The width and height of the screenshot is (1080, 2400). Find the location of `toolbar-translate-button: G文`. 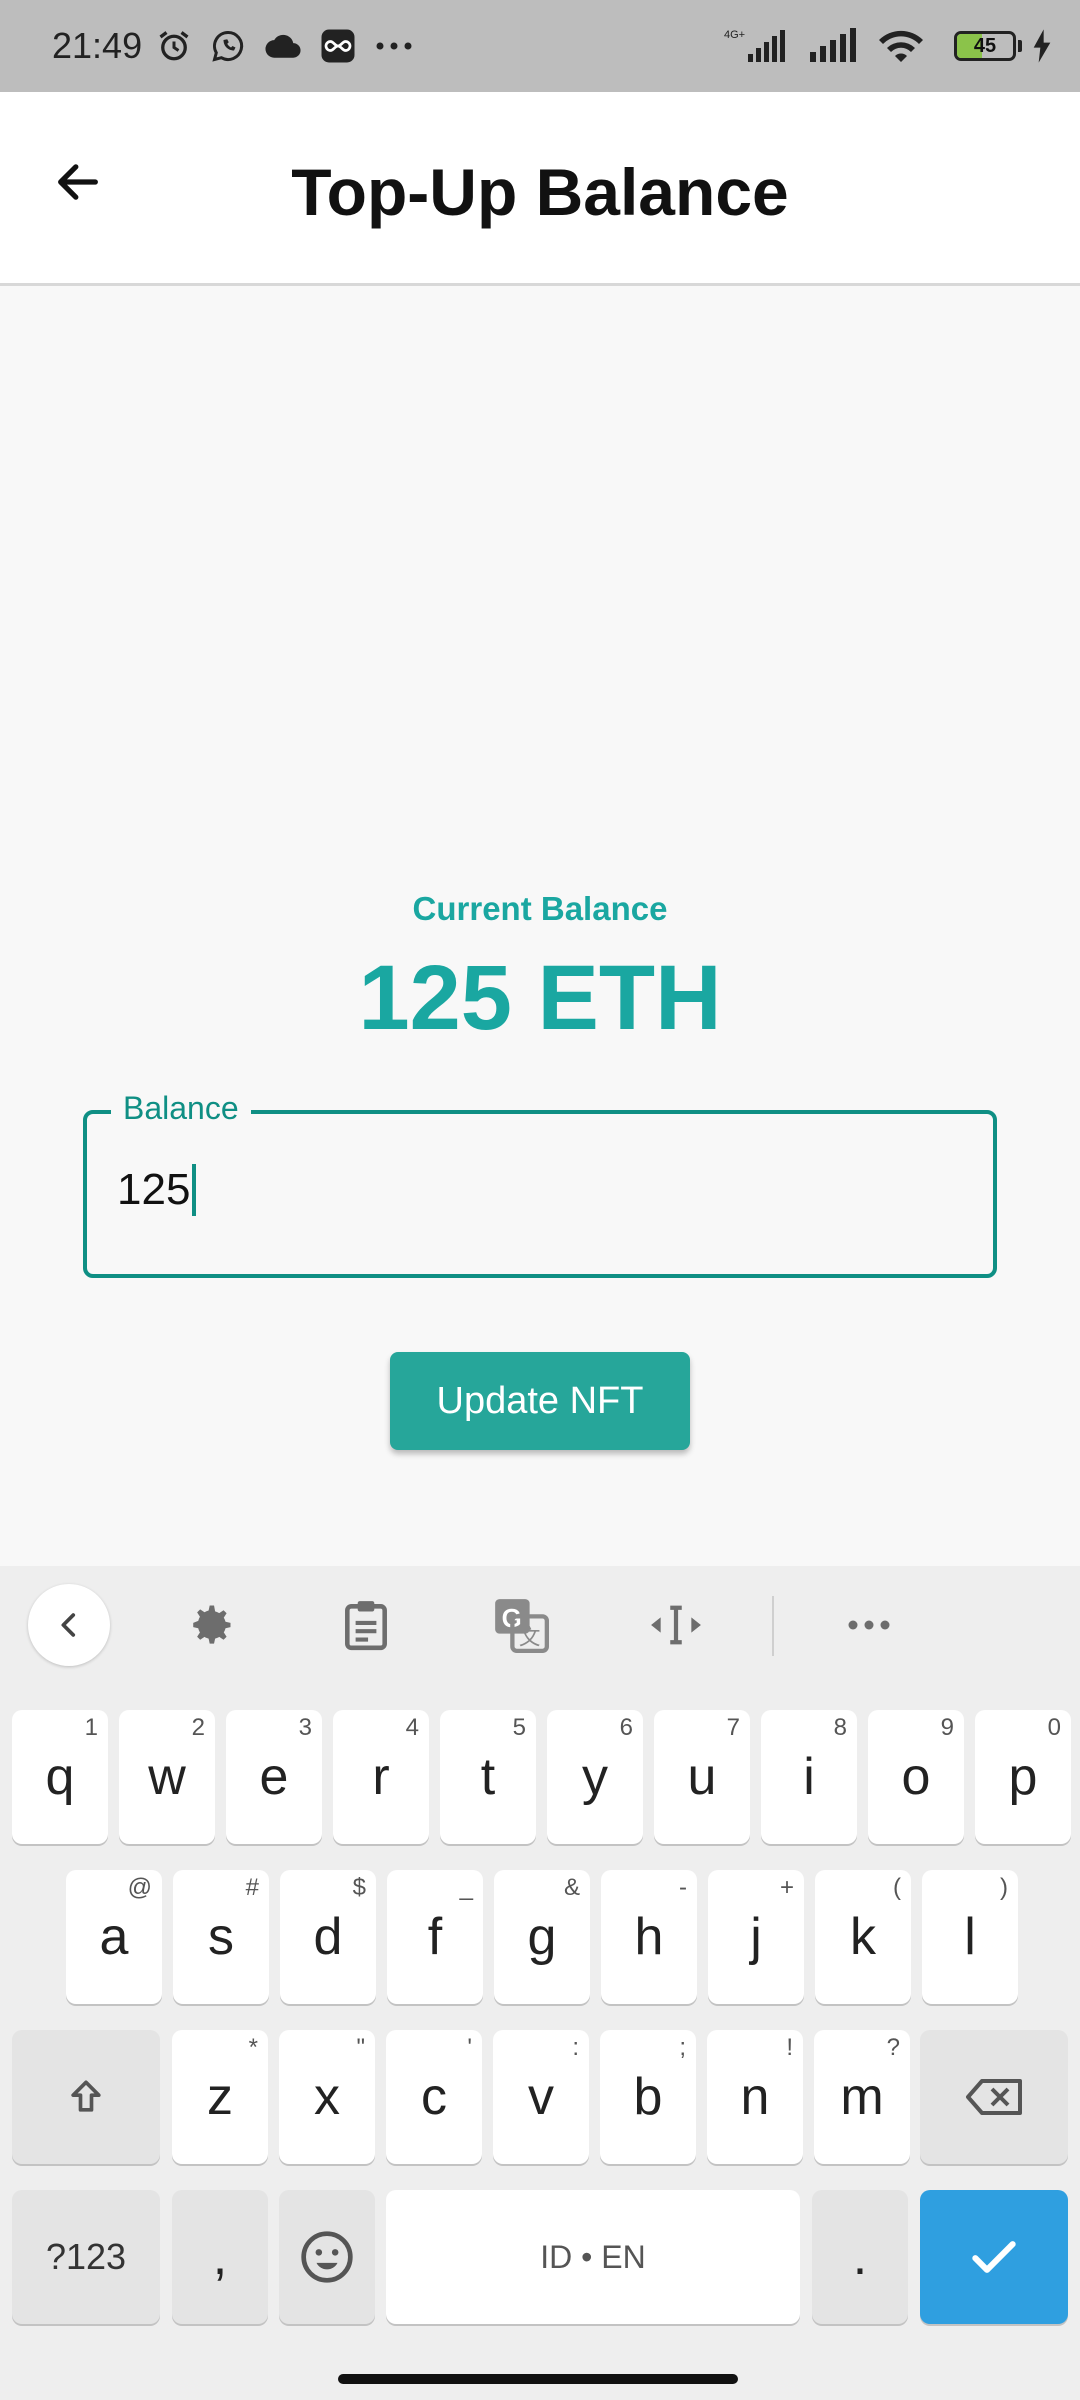

toolbar-translate-button: G文 is located at coordinates (521, 1625).